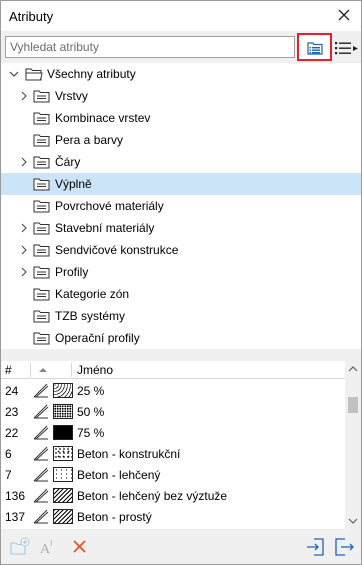  Describe the element at coordinates (353, 369) in the screenshot. I see `scroll-up-icon` at that location.